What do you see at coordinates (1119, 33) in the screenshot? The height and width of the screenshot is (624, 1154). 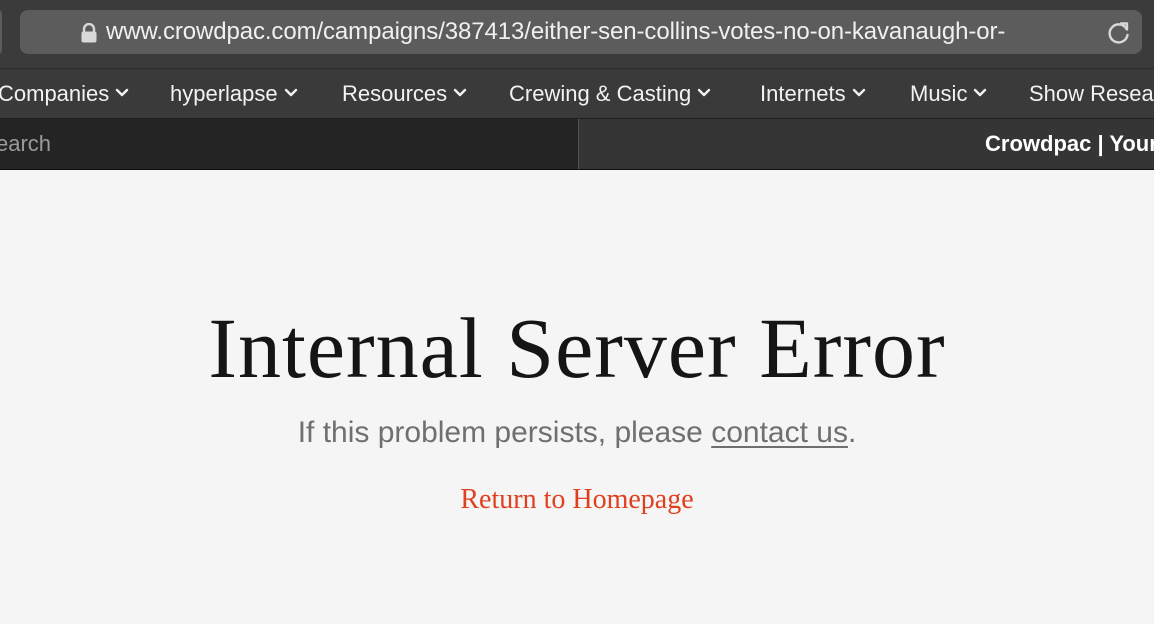 I see `reload-icon` at bounding box center [1119, 33].